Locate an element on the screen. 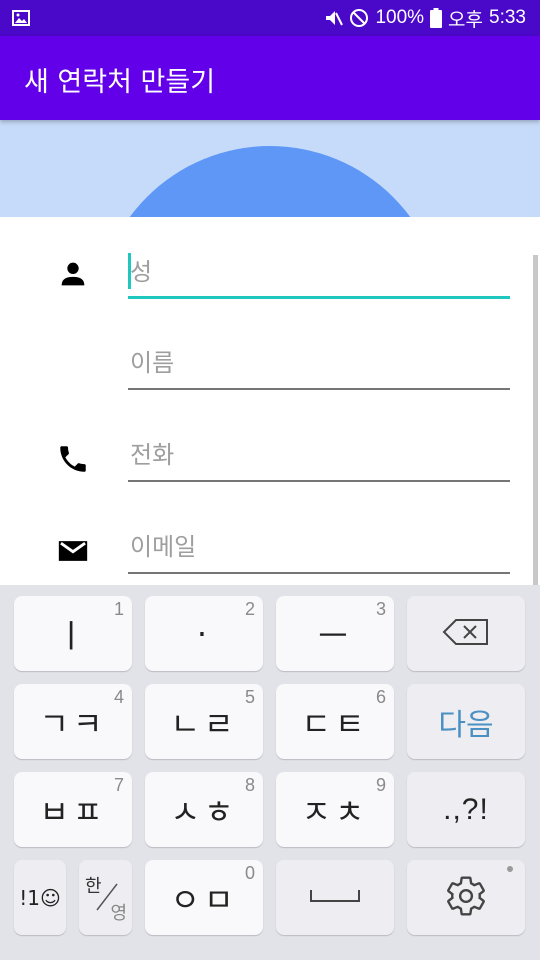 The height and width of the screenshot is (960, 540). email-icon is located at coordinates (73, 551).